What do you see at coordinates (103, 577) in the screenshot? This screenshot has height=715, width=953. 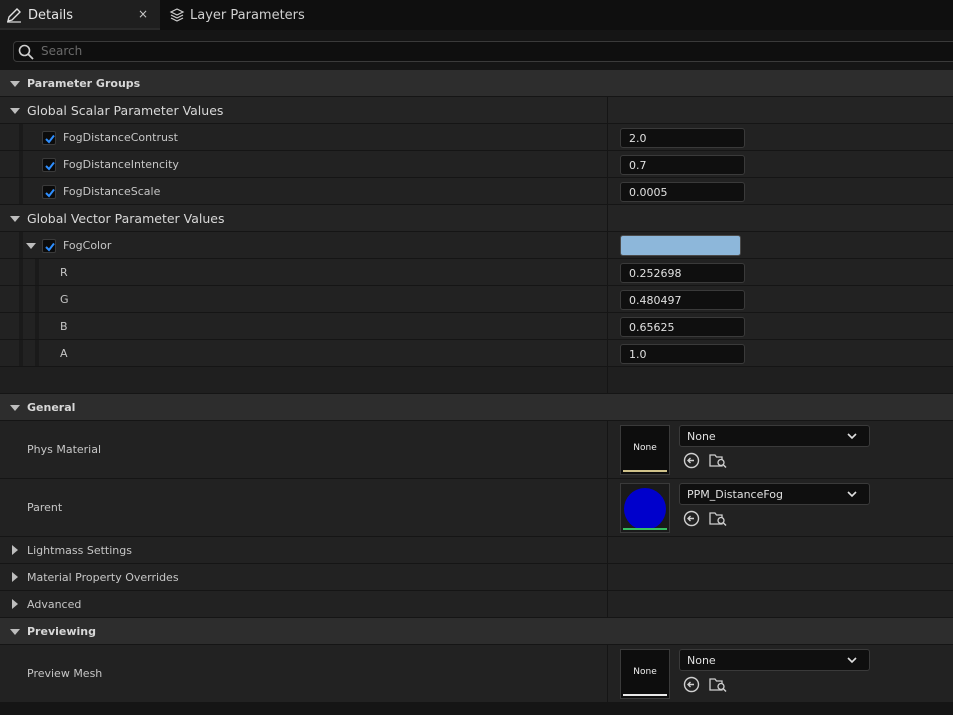 I see `group-label: Material Property Overrides` at bounding box center [103, 577].